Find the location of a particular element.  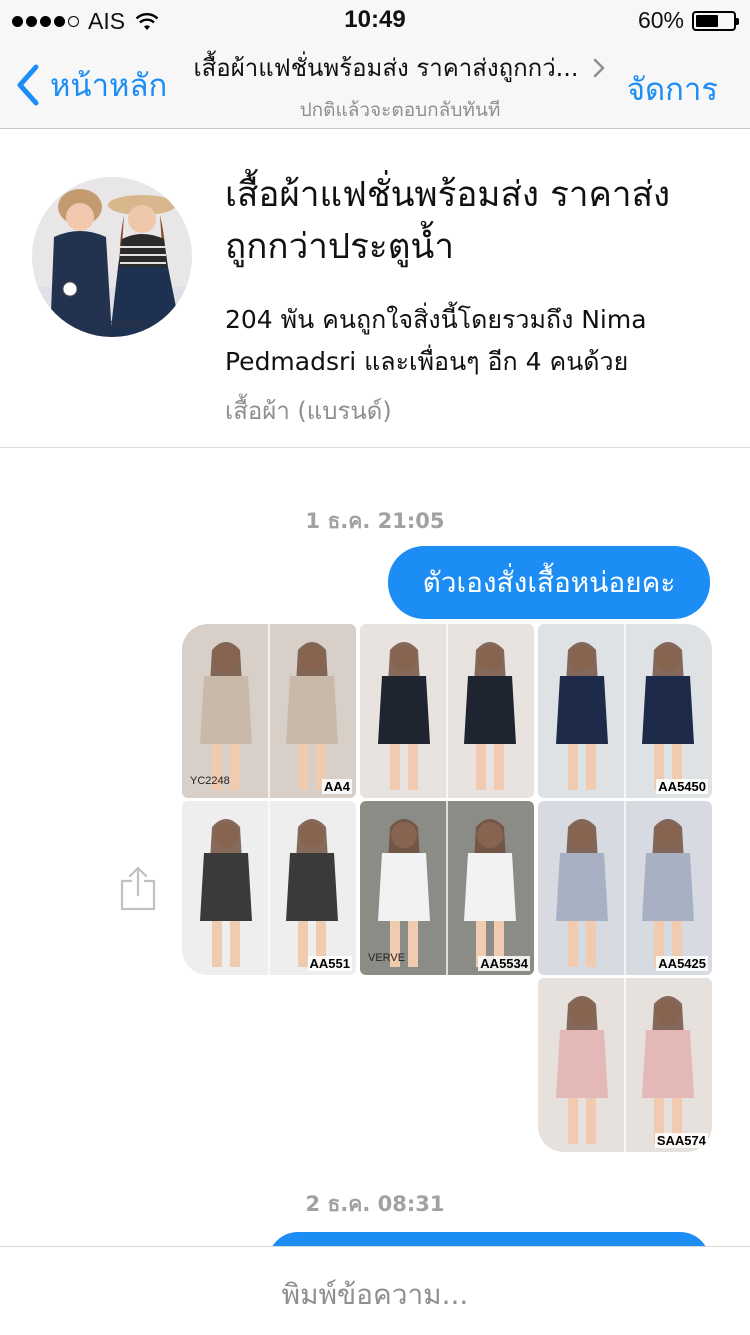

image-attachment: YC2248 AA4 is located at coordinates (269, 711).